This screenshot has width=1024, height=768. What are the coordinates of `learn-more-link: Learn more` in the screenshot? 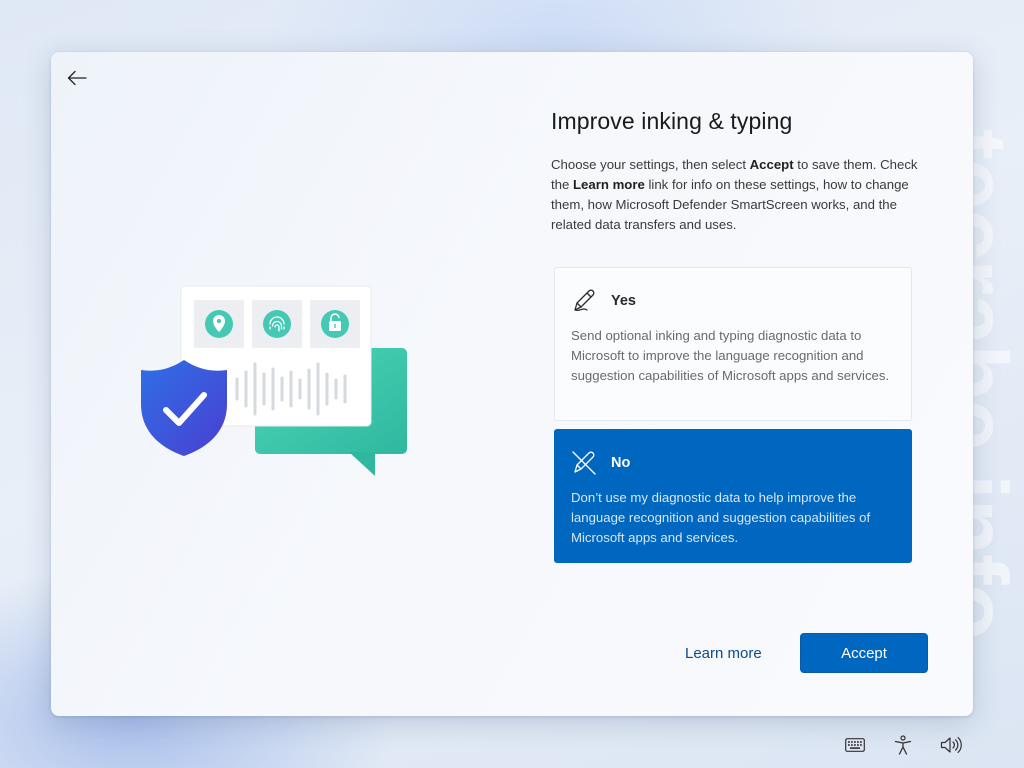 It's located at (723, 653).